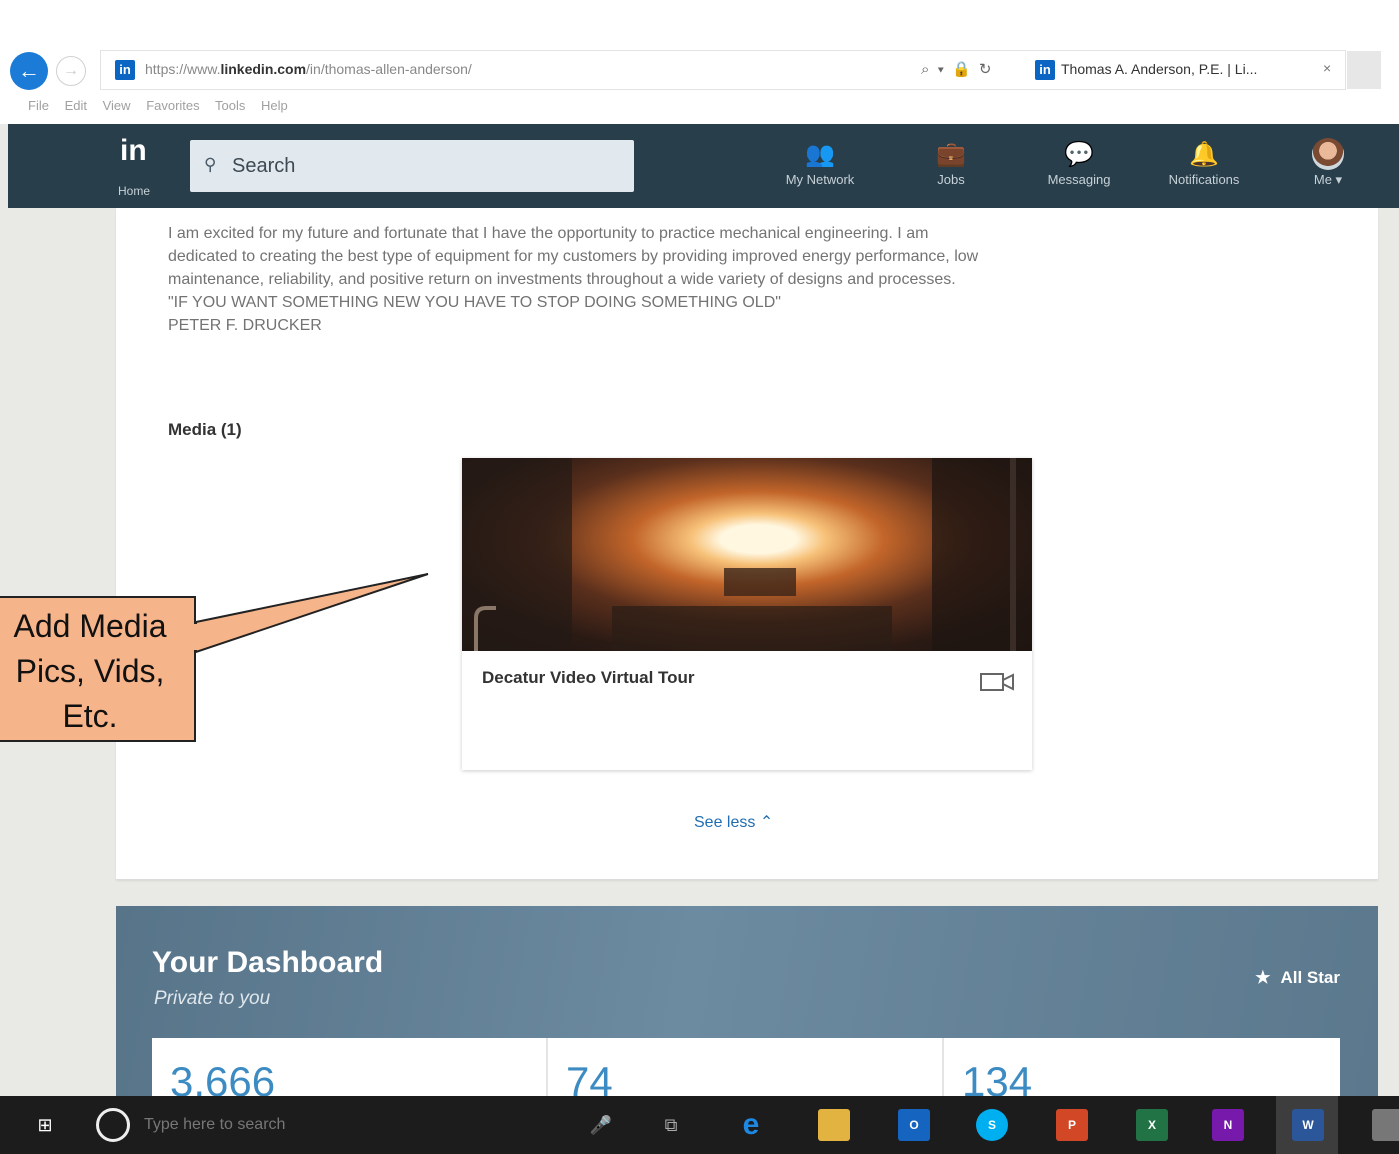  What do you see at coordinates (1152, 1125) in the screenshot?
I see `excel-icon: X` at bounding box center [1152, 1125].